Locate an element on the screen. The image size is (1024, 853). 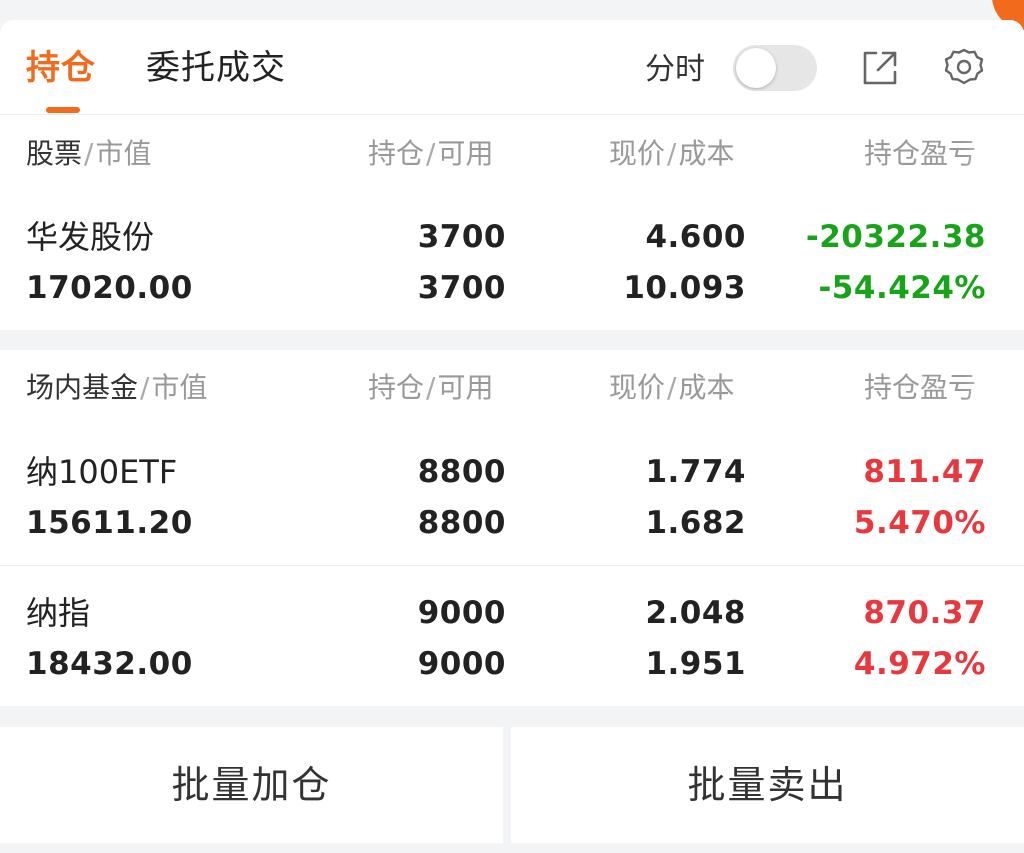
stock-name: 华发股份 is located at coordinates (90, 237).